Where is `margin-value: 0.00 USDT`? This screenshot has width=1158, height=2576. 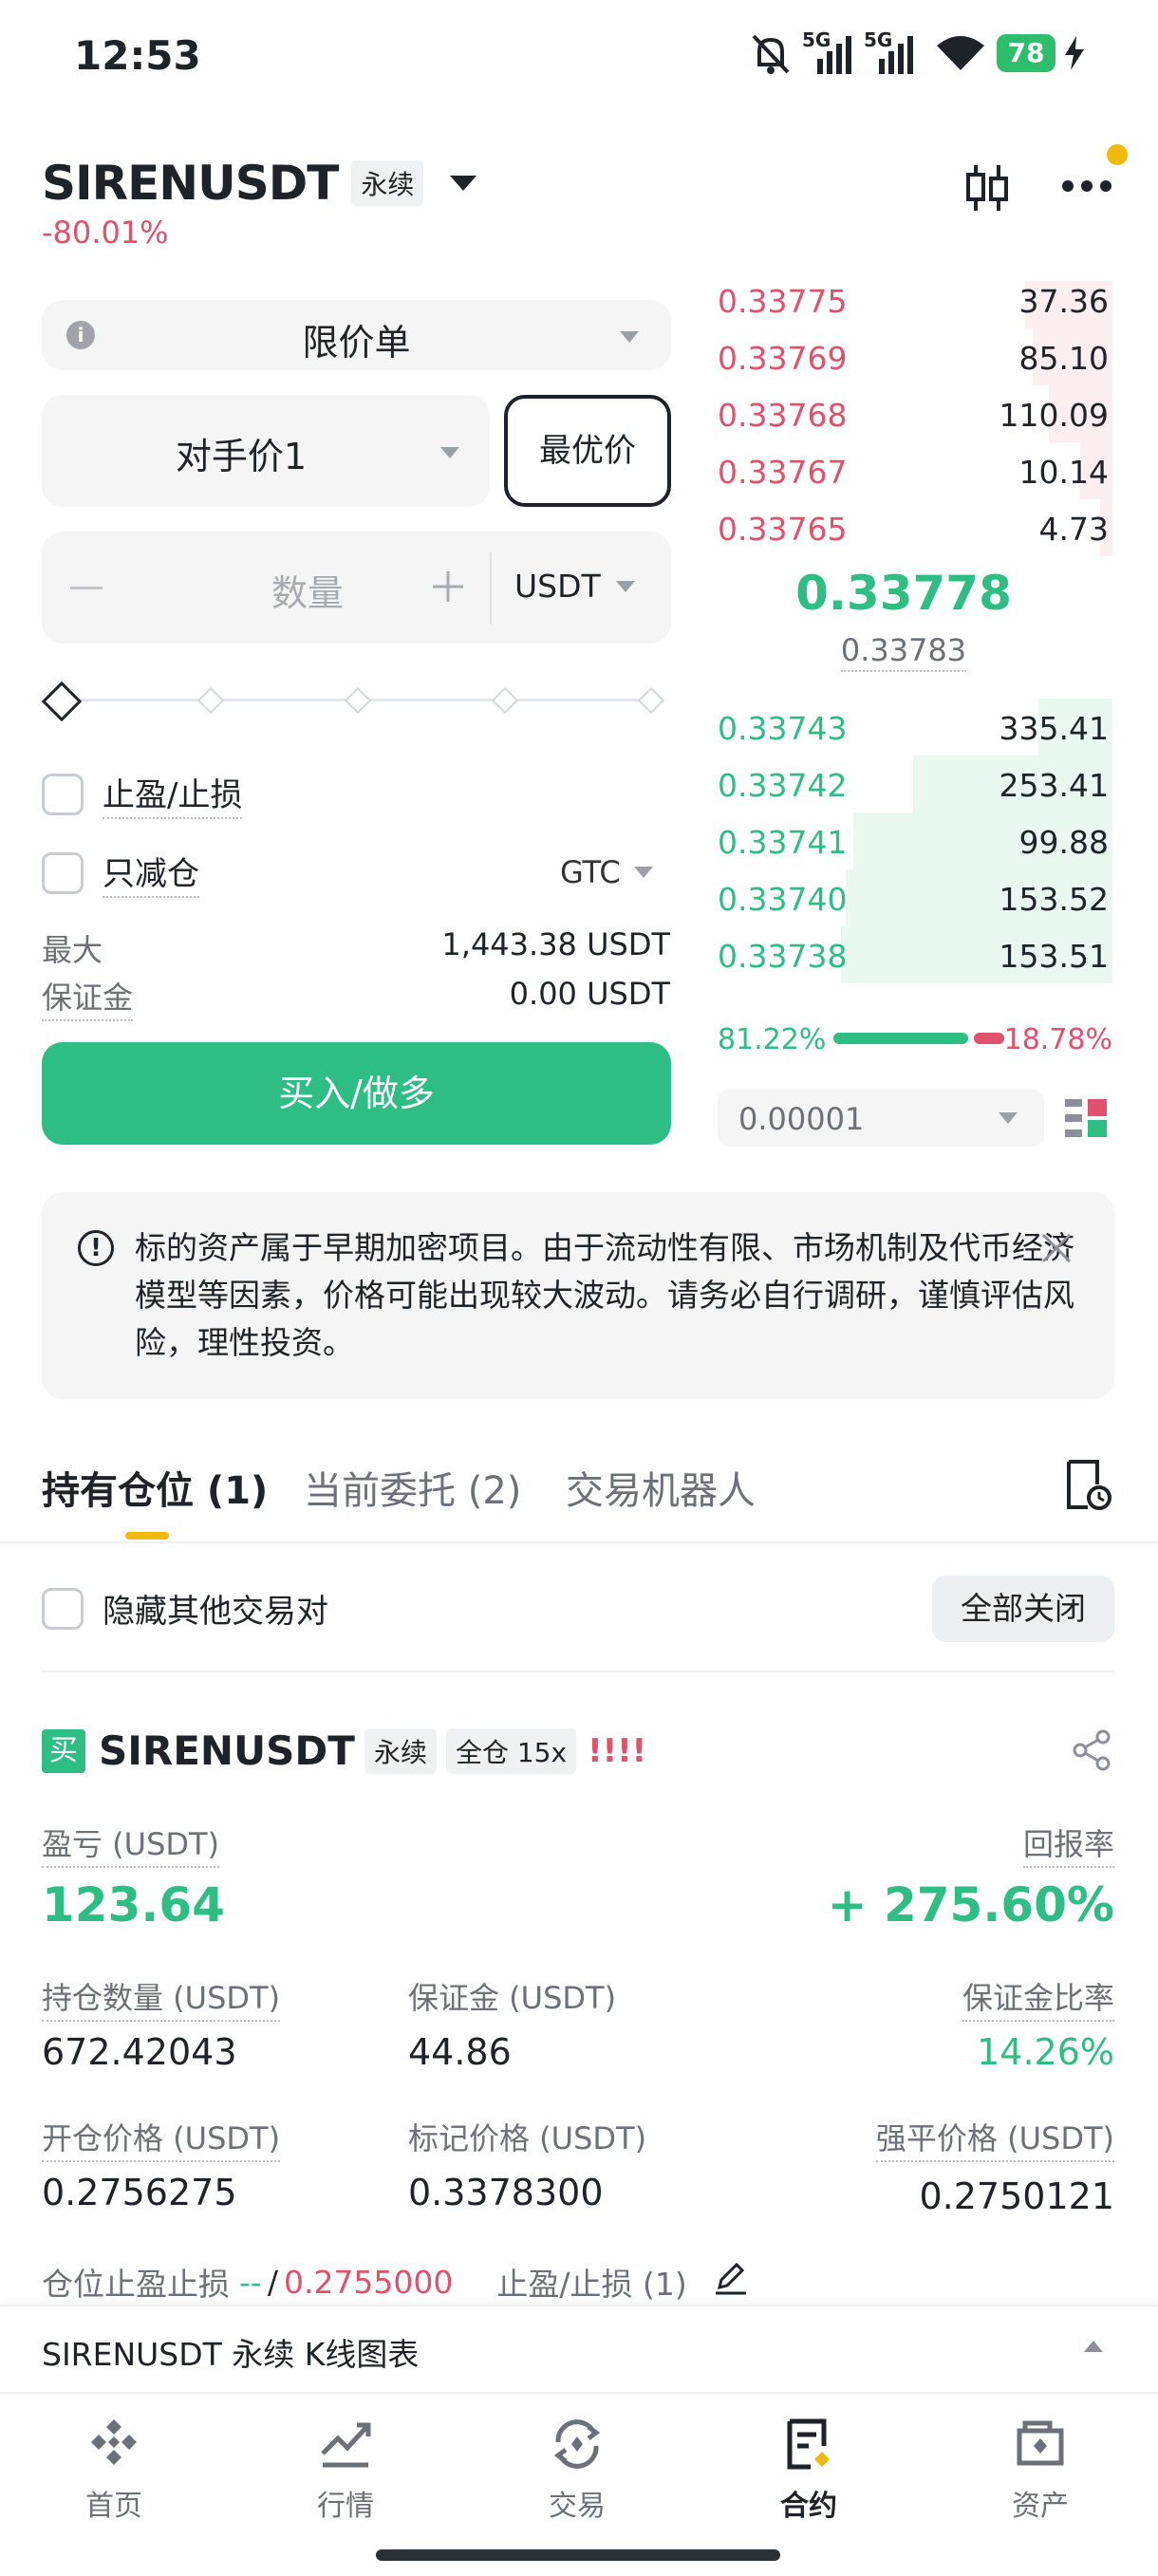
margin-value: 0.00 USDT is located at coordinates (589, 994).